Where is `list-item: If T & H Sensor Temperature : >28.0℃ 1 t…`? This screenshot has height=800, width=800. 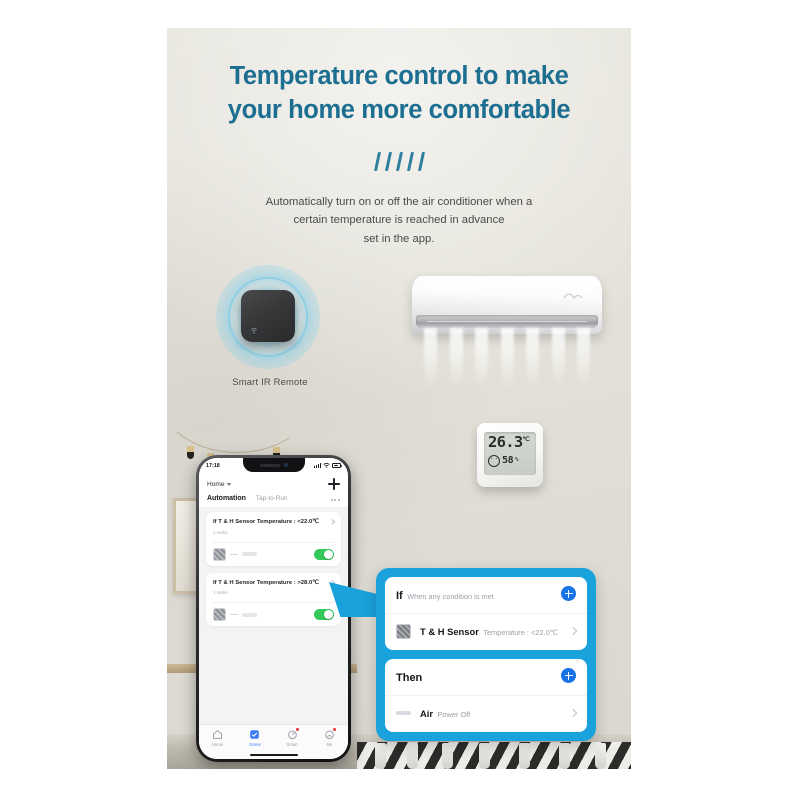
list-item: If T & H Sensor Temperature : >28.0℃ 1 t… is located at coordinates (273, 599).